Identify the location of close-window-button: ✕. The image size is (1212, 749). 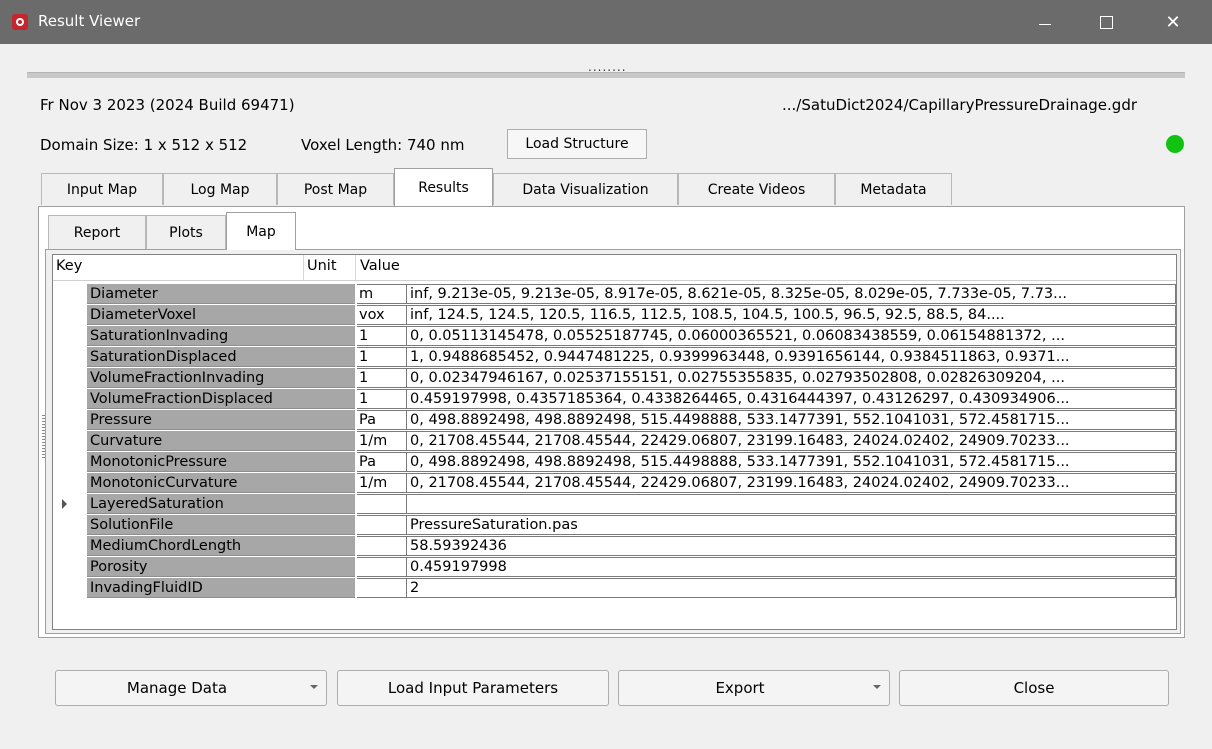
(1173, 22).